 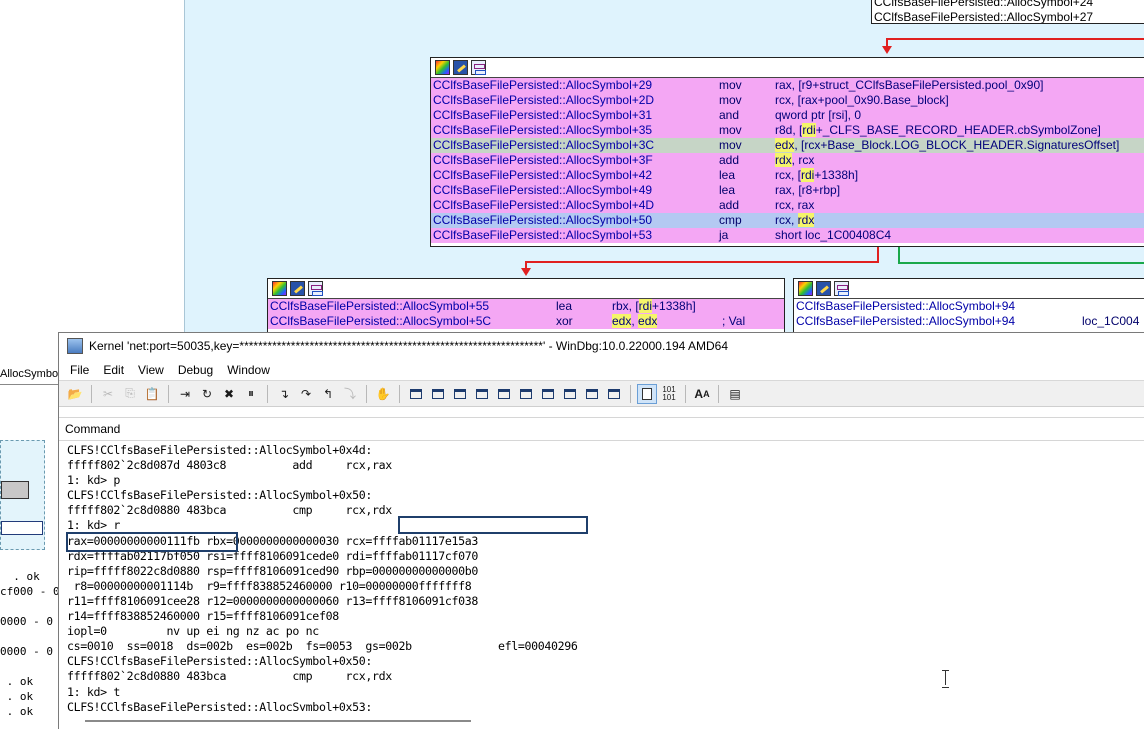 What do you see at coordinates (543, 190) in the screenshot?
I see `asm-address: CClfsBaseFilePersisted::AllocSymbol+49` at bounding box center [543, 190].